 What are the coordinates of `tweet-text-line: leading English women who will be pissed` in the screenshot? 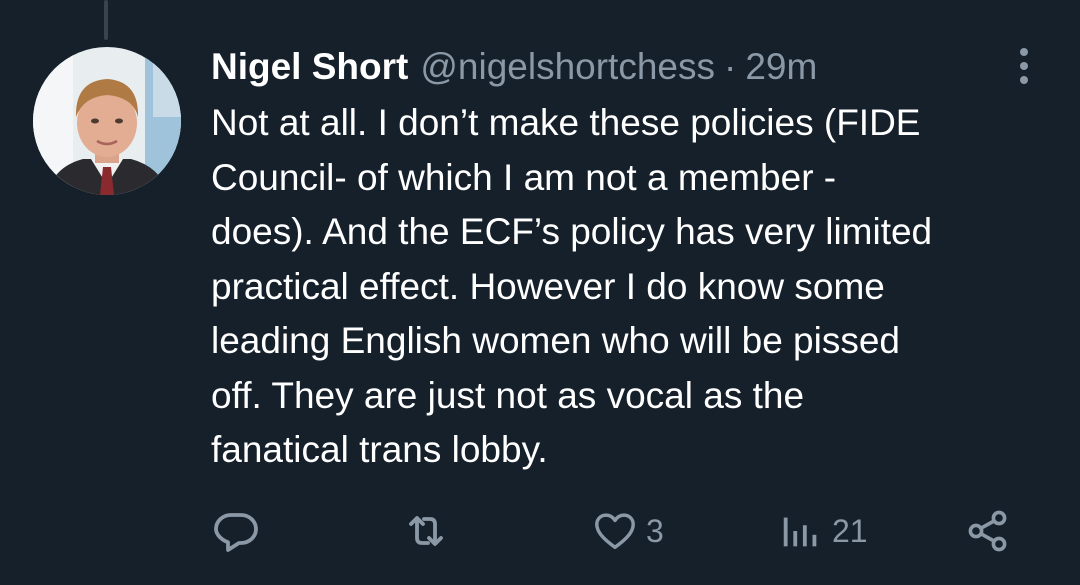 It's located at (555, 340).